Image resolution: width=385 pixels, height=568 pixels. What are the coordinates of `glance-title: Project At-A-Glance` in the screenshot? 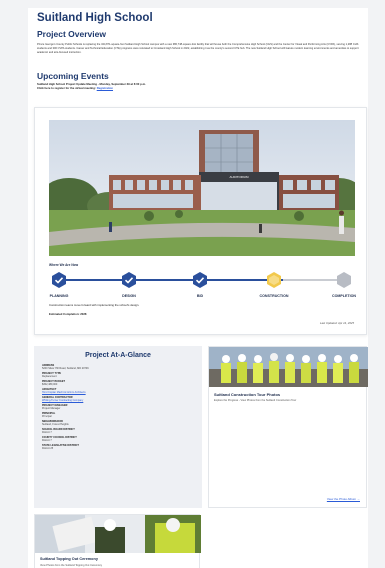 It's located at (118, 355).